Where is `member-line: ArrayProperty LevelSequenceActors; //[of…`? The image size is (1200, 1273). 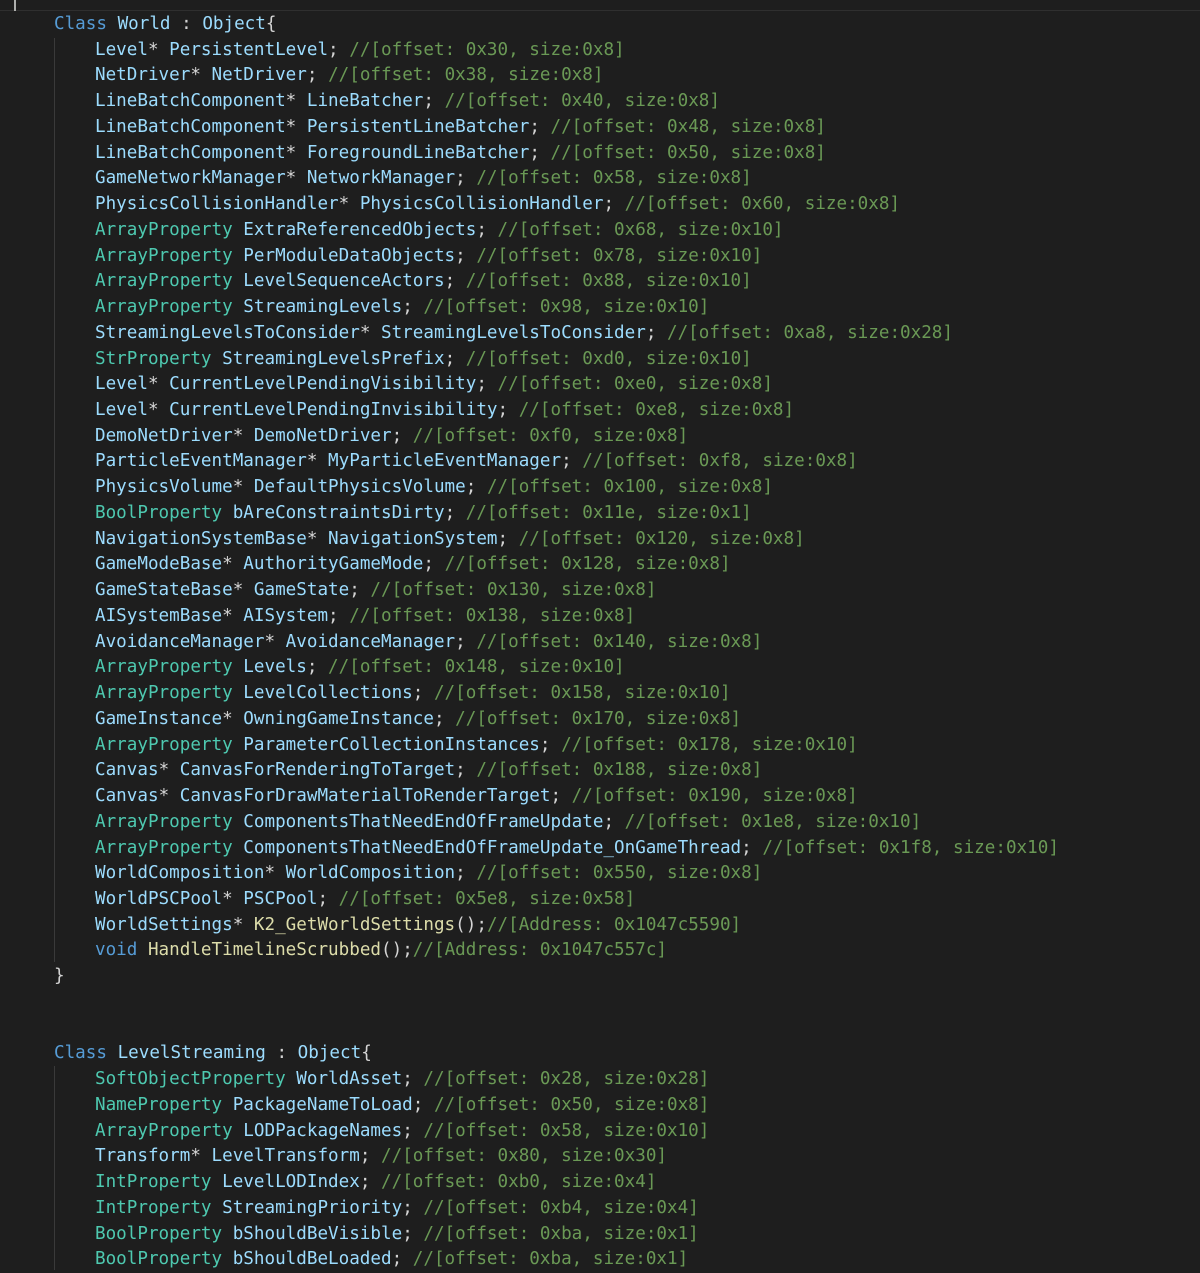
member-line: ArrayProperty LevelSequenceActors; //[of… is located at coordinates (624, 282).